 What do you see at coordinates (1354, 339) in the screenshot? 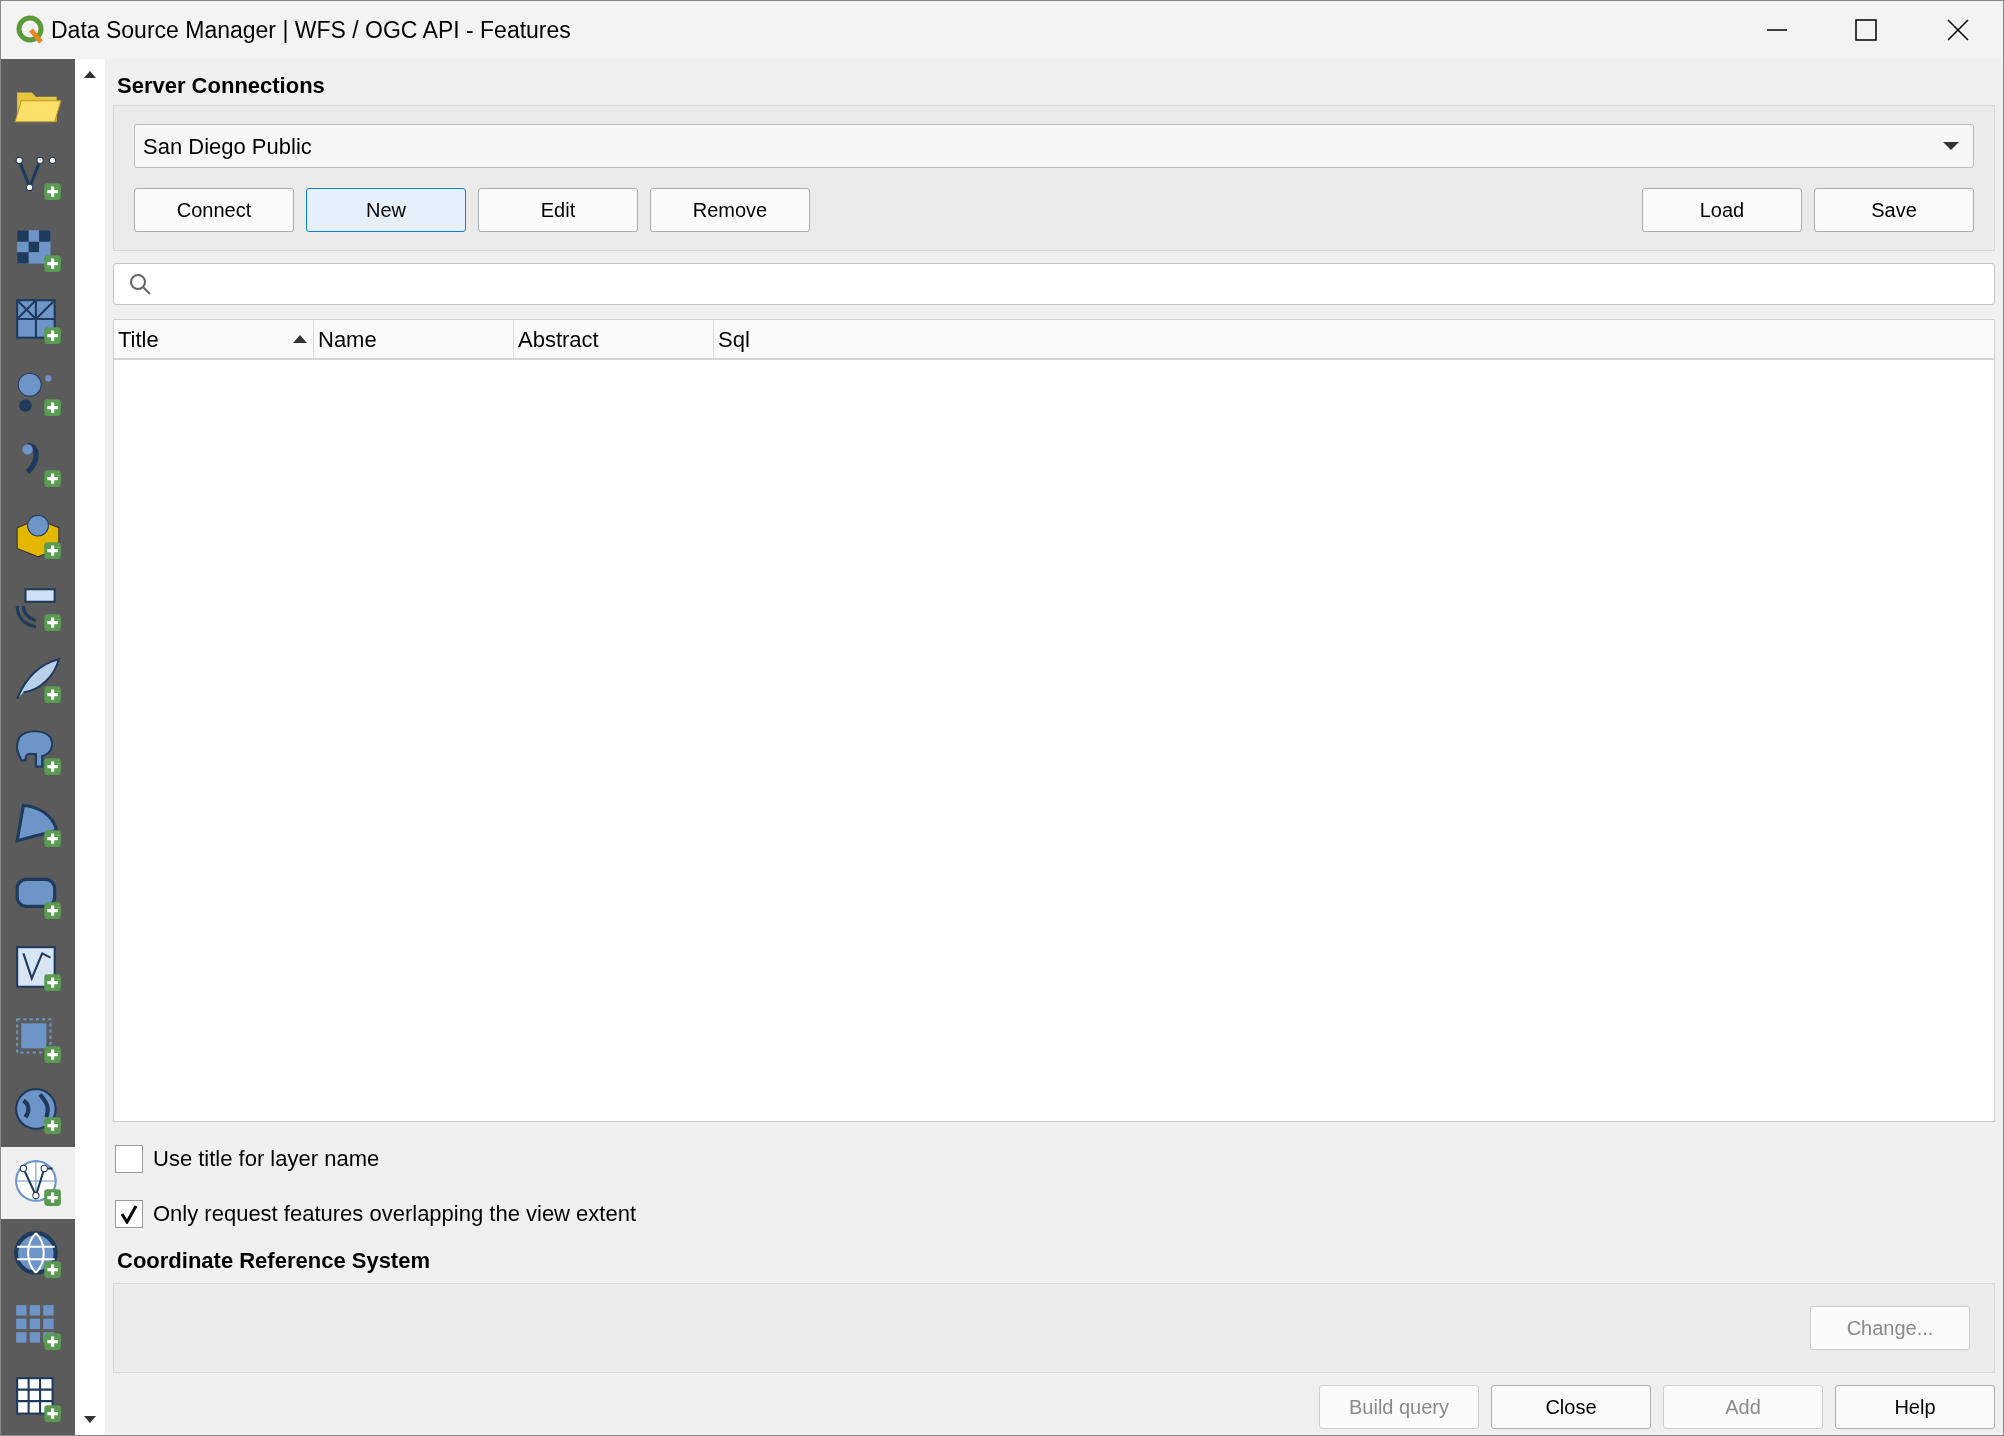
I see `column-header: Sql` at bounding box center [1354, 339].